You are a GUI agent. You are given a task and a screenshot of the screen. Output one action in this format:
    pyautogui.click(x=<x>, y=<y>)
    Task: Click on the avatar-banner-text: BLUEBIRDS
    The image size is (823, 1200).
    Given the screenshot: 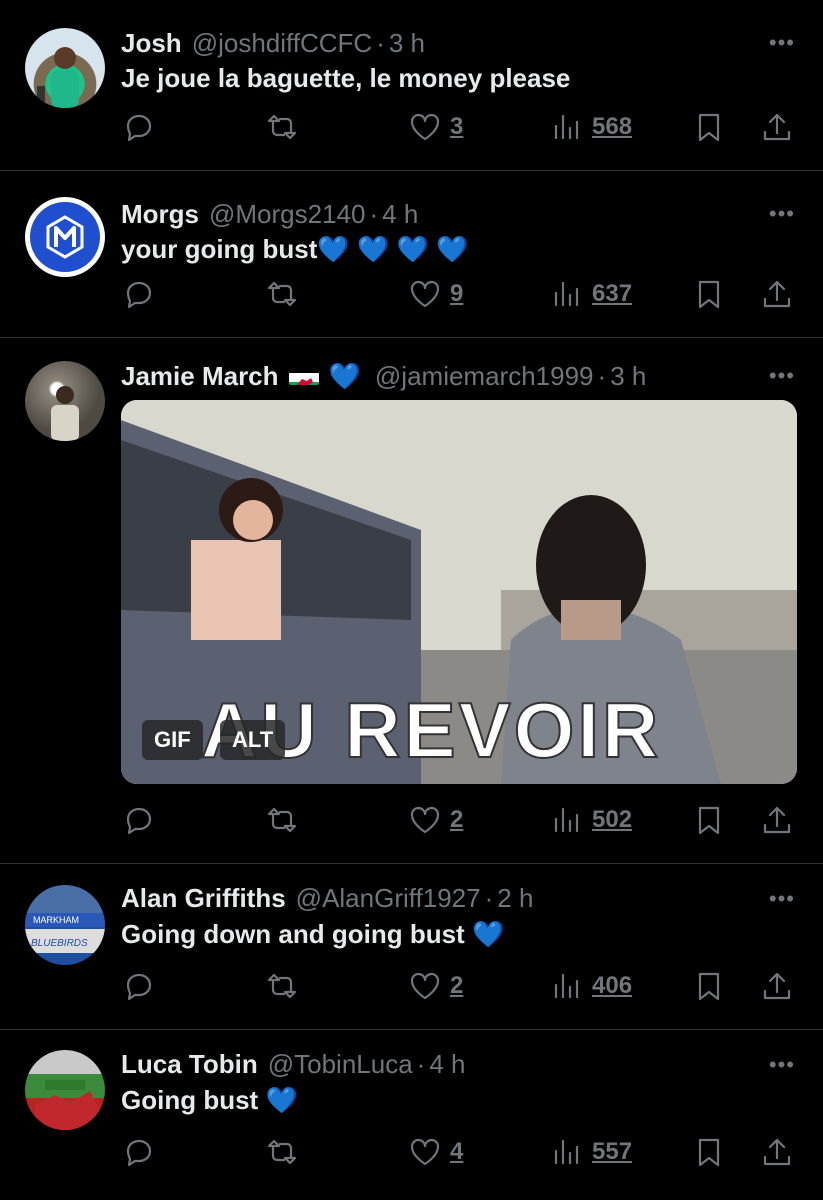 What is the action you would take?
    pyautogui.click(x=59, y=943)
    